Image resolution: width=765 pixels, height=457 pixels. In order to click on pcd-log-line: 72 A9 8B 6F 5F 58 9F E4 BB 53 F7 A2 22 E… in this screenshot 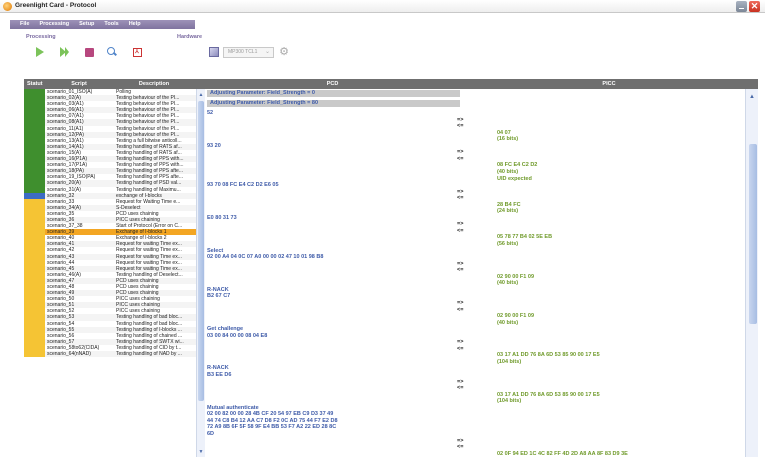, I will do `click(272, 427)`.